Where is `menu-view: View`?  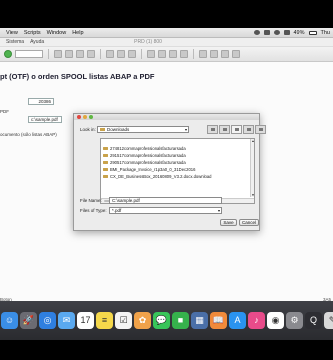
menu-view: View is located at coordinates (12, 33).